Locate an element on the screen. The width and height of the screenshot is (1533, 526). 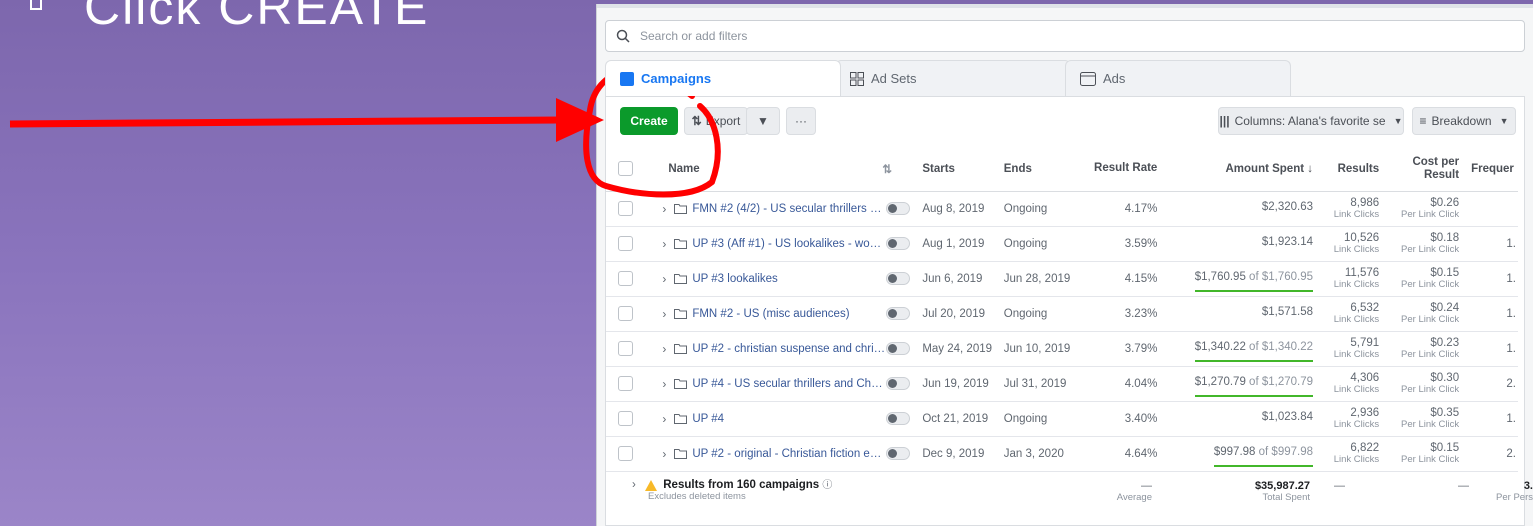
tab-ad-sets: Ad Sets is located at coordinates (953, 78).